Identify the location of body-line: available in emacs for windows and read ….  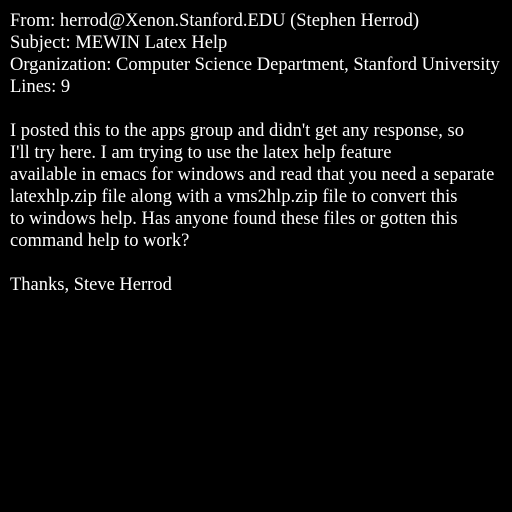
(252, 175).